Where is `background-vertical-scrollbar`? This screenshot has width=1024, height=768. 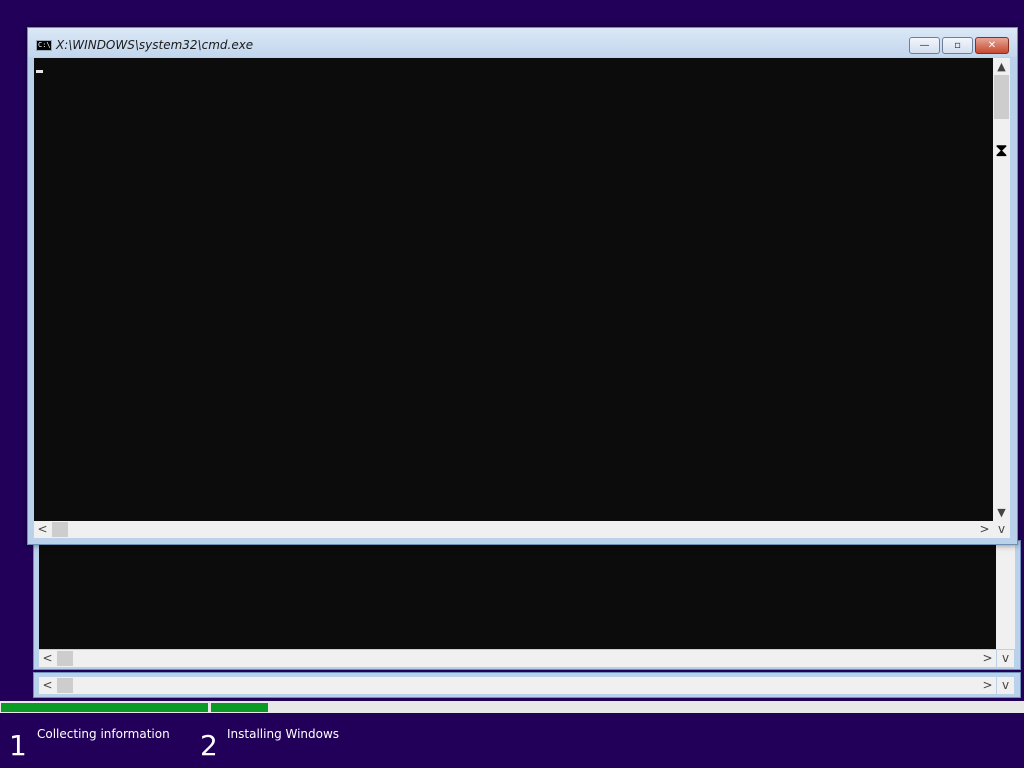
background-vertical-scrollbar is located at coordinates (1005, 595).